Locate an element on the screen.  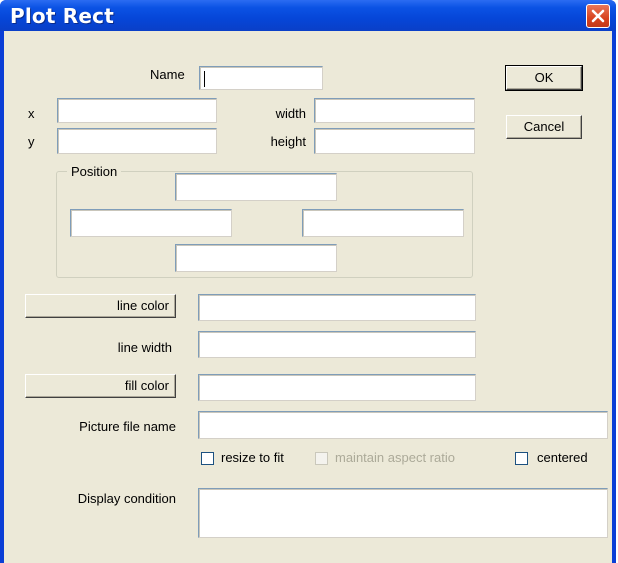
maintain-aspect-ratio-checkbox is located at coordinates (321, 458).